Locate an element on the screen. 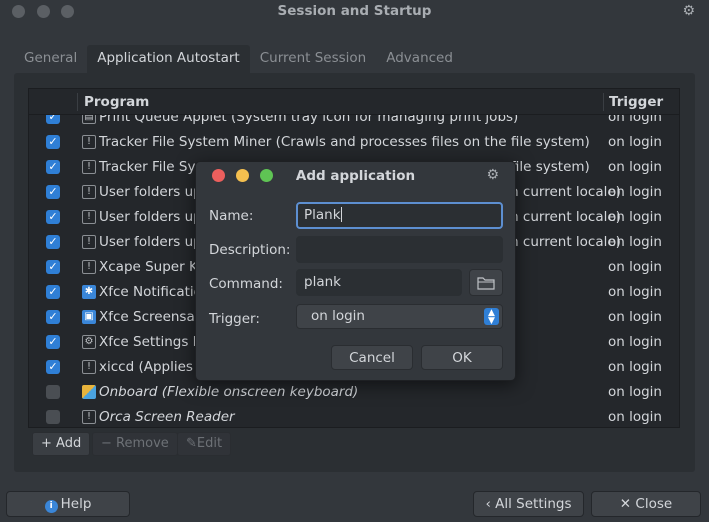 The image size is (709, 522). add-button-label: Add is located at coordinates (69, 443).